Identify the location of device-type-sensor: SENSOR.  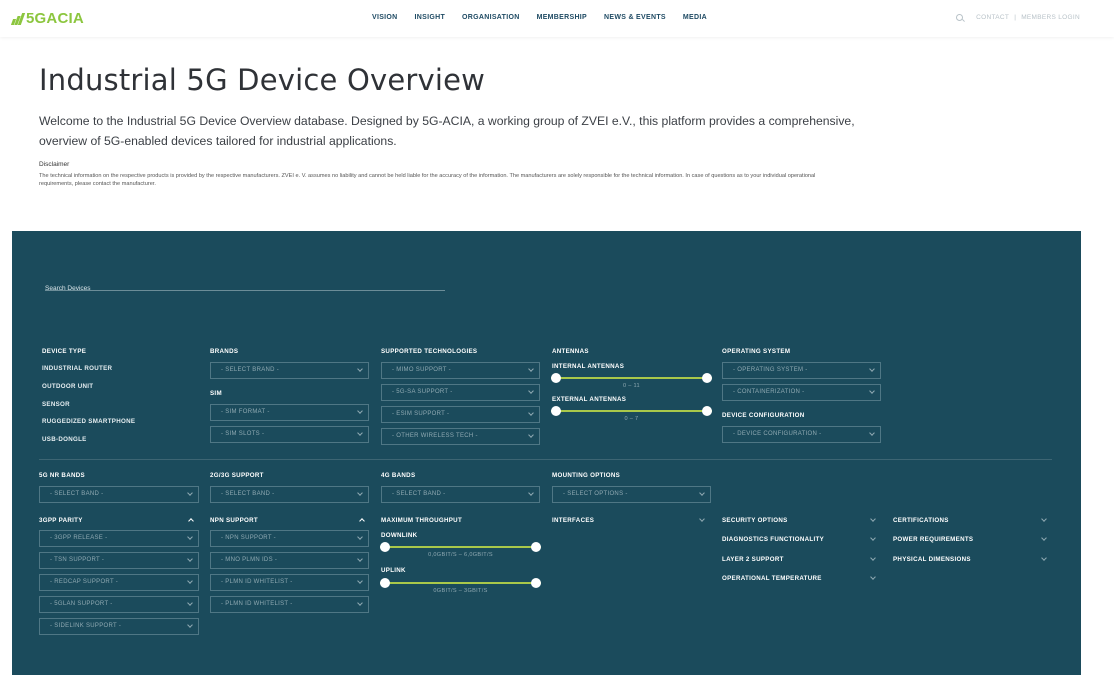
(56, 404).